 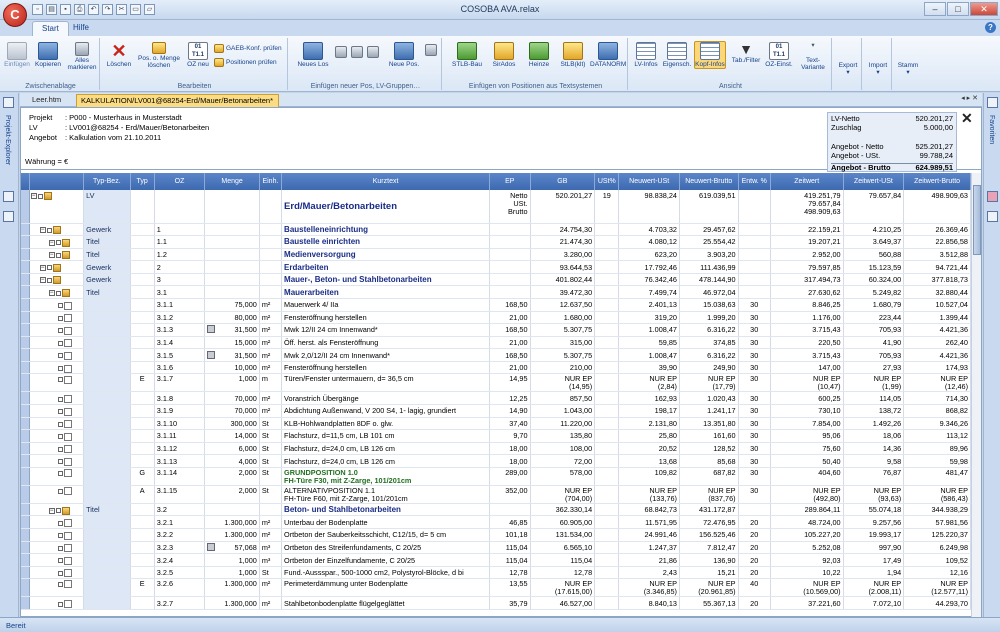 What do you see at coordinates (937, 494) in the screenshot?
I see `current-value-gross-cell: NUR EP (586,43)` at bounding box center [937, 494].